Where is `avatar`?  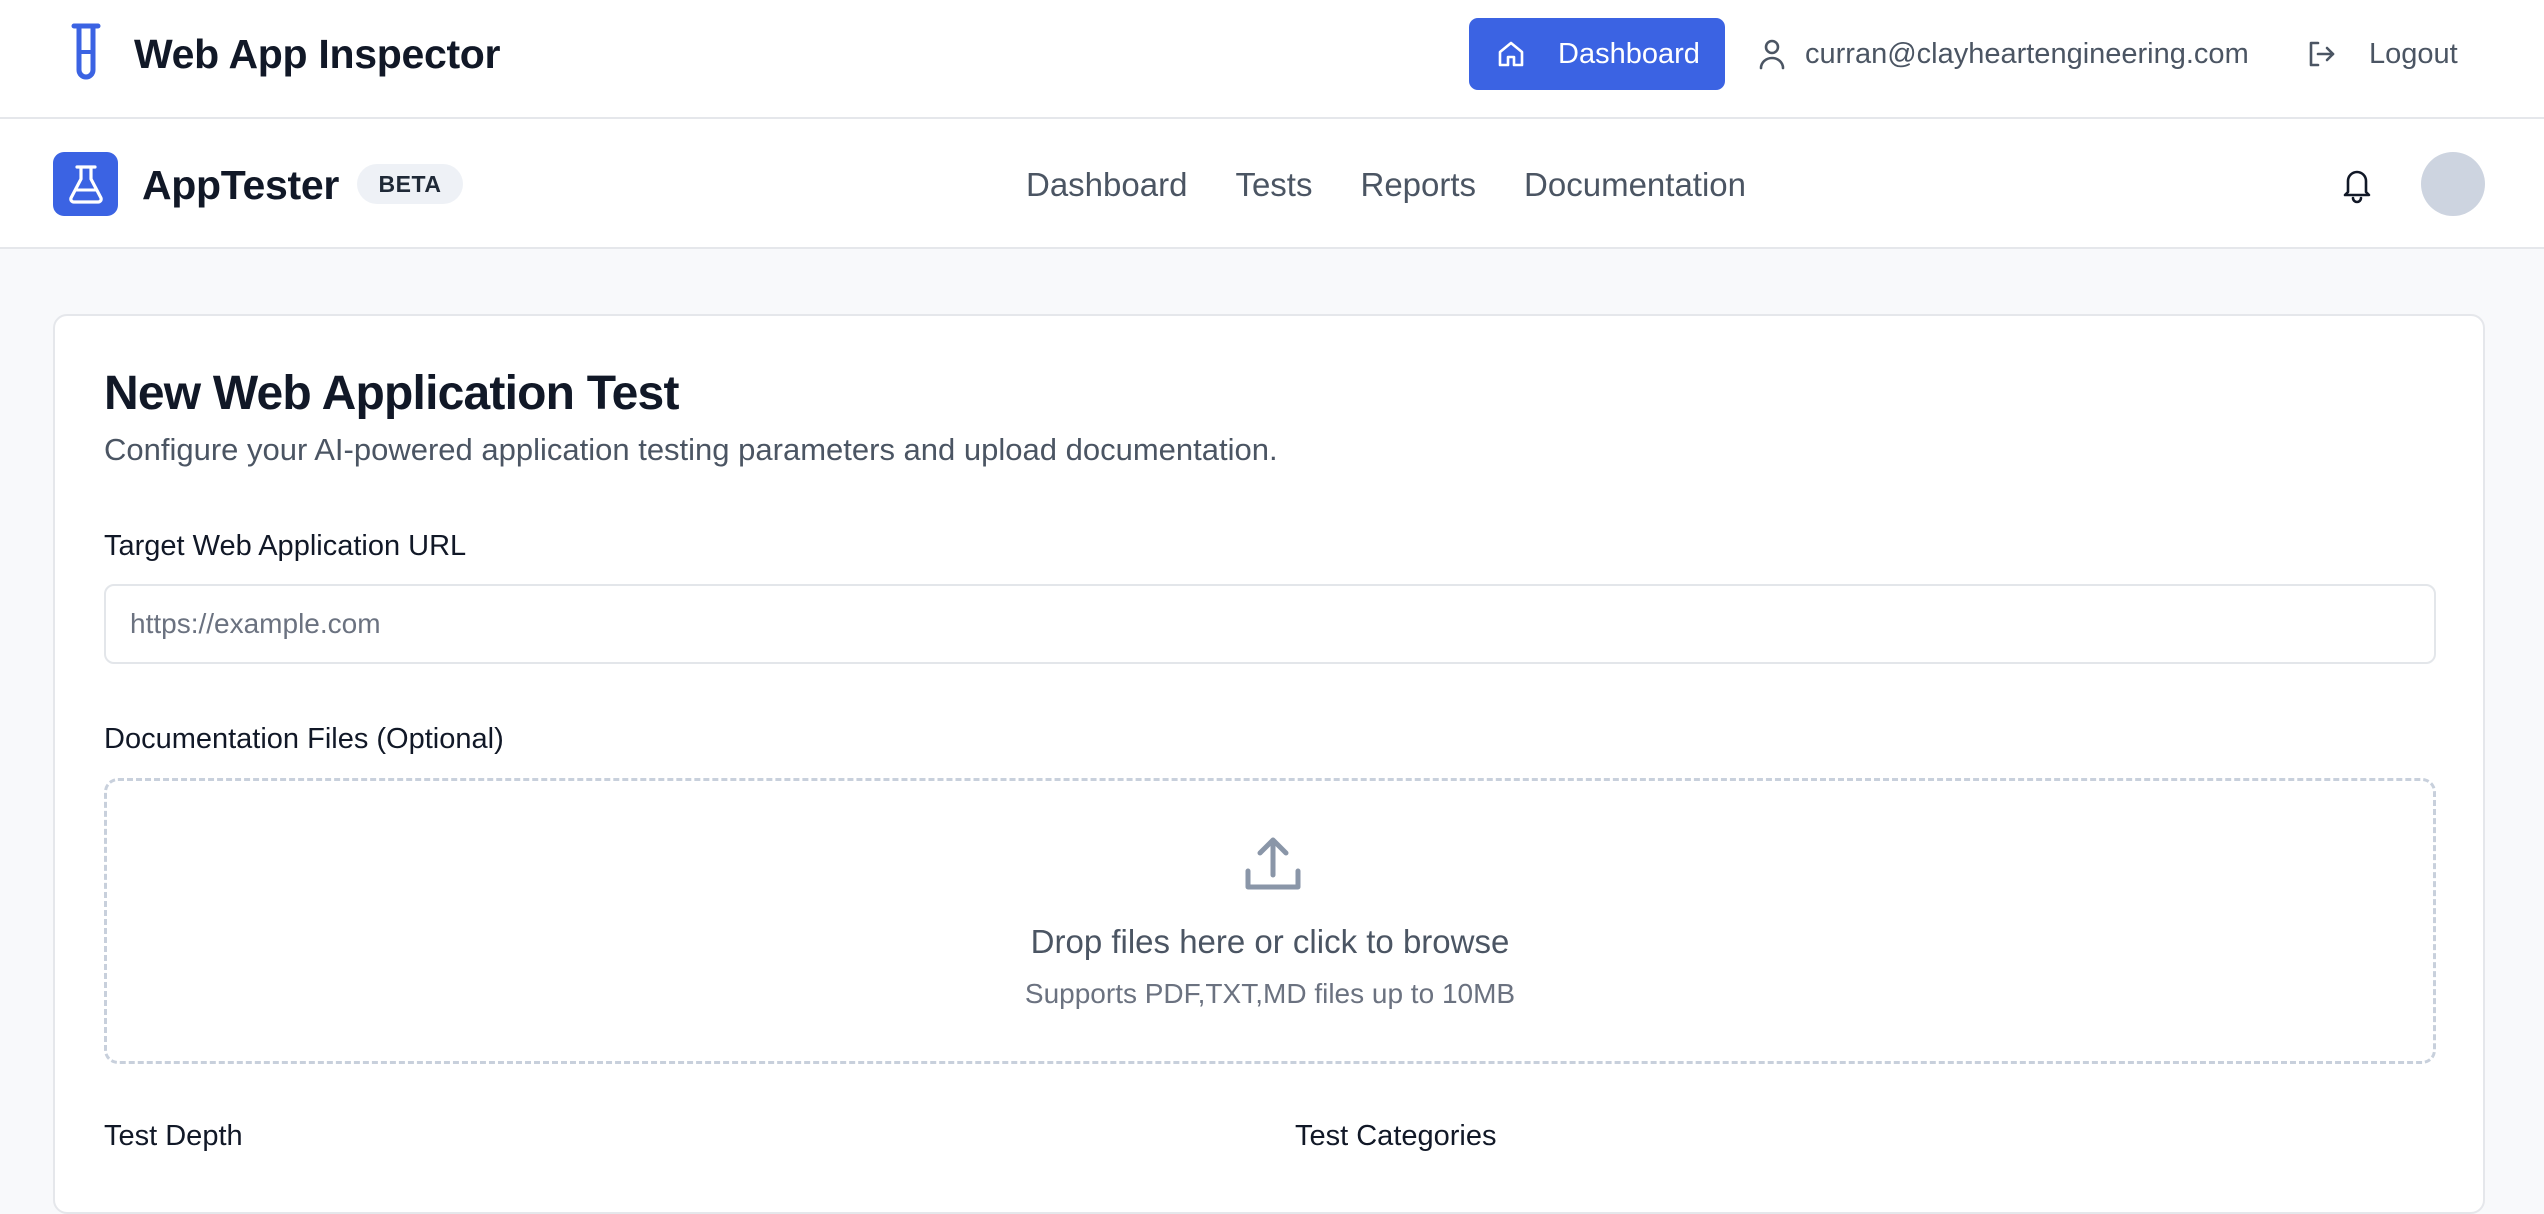 avatar is located at coordinates (2453, 184).